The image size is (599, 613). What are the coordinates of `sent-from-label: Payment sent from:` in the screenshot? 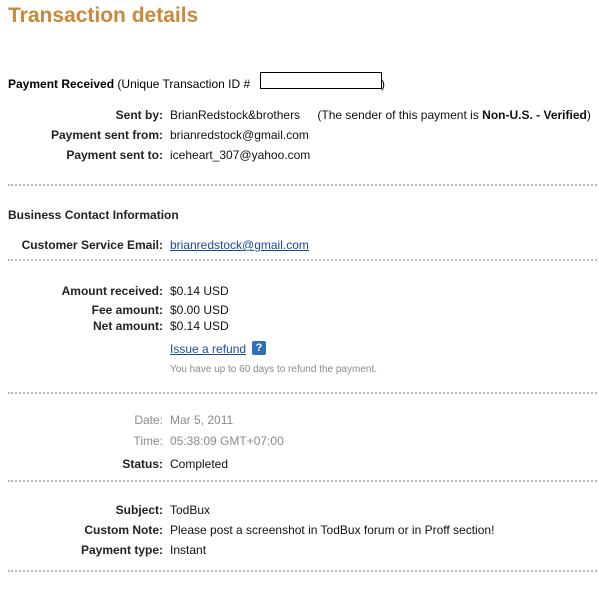 It's located at (106, 135).